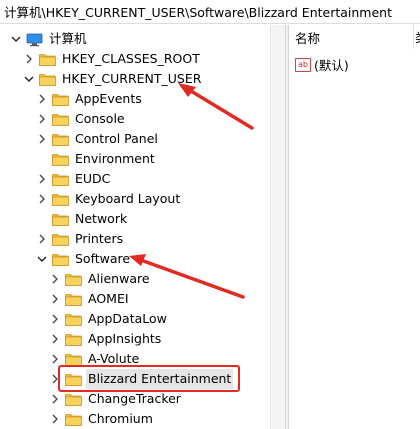  What do you see at coordinates (304, 37) in the screenshot?
I see `column-header-name: 名称` at bounding box center [304, 37].